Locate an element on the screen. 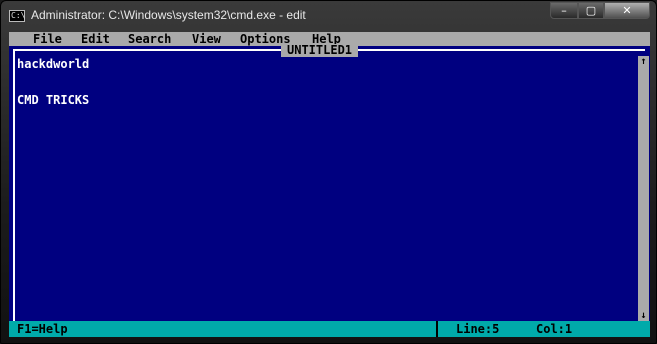  window-controls: – ▢ ✕ is located at coordinates (600, 11).